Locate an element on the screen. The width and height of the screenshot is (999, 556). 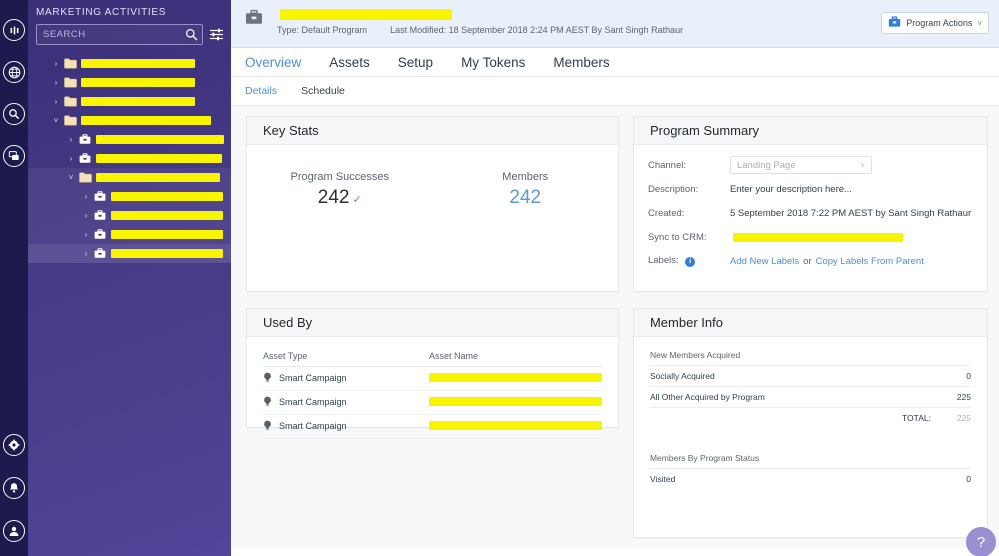
member-info-row-label: Visited is located at coordinates (662, 479).